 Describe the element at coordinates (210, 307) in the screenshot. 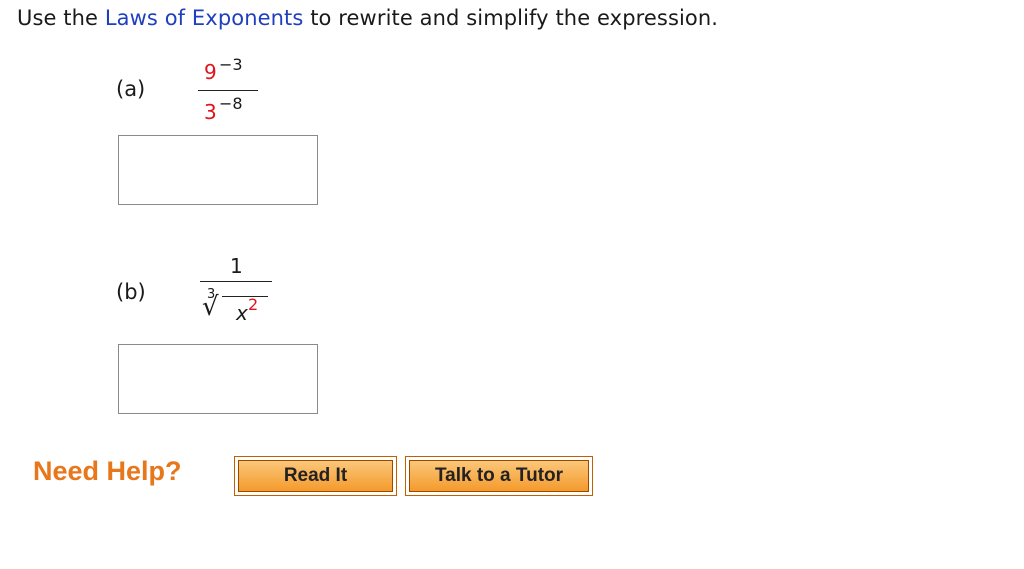

I see `radical-icon: √` at that location.